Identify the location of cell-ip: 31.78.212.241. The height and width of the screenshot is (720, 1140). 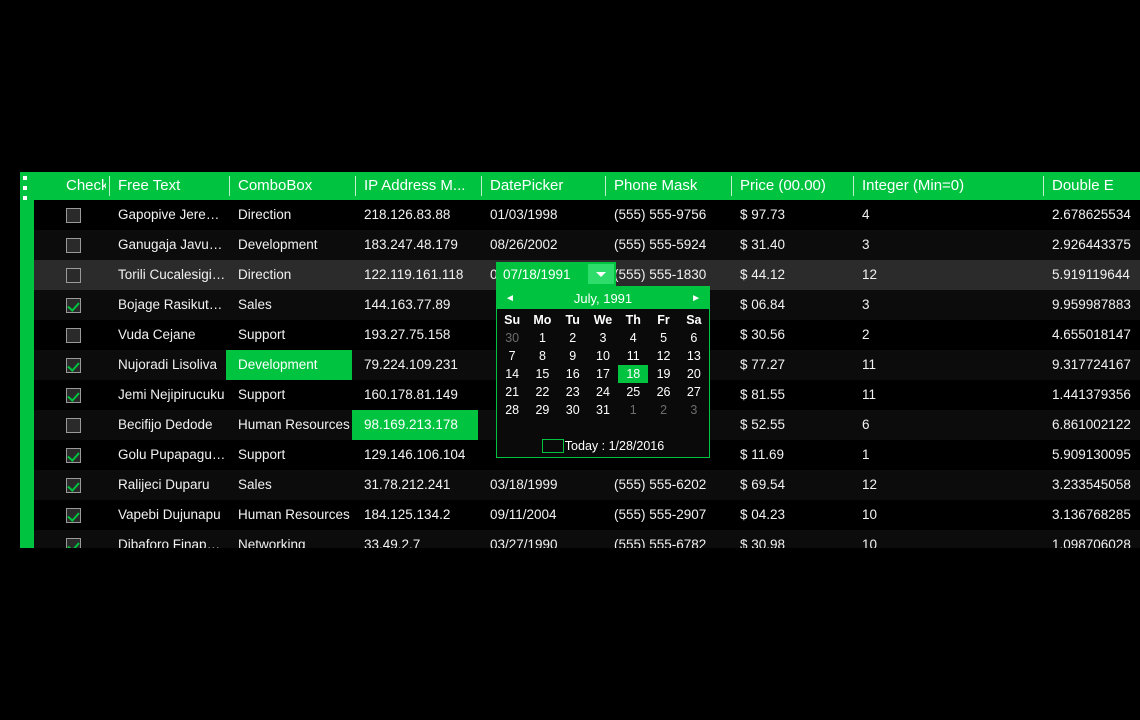
(415, 485).